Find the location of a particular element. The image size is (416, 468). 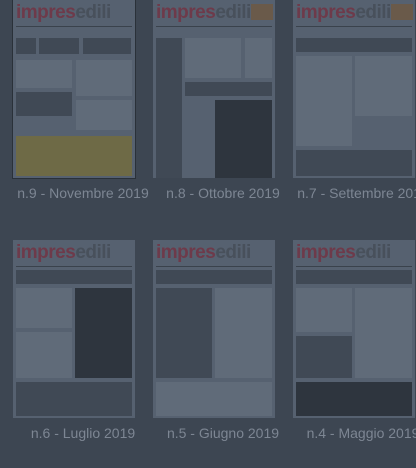

issue-label: n.8 - Ottobre 2019 is located at coordinates (223, 193).